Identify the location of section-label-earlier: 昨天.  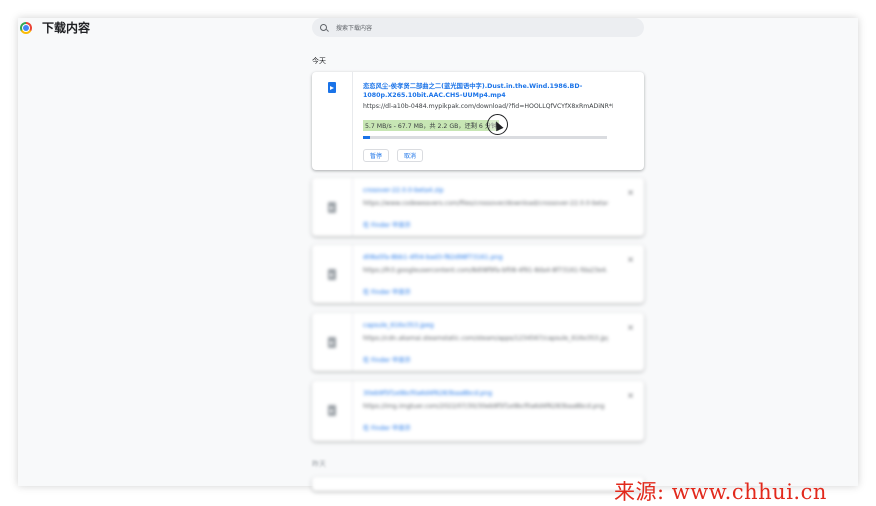
(319, 464).